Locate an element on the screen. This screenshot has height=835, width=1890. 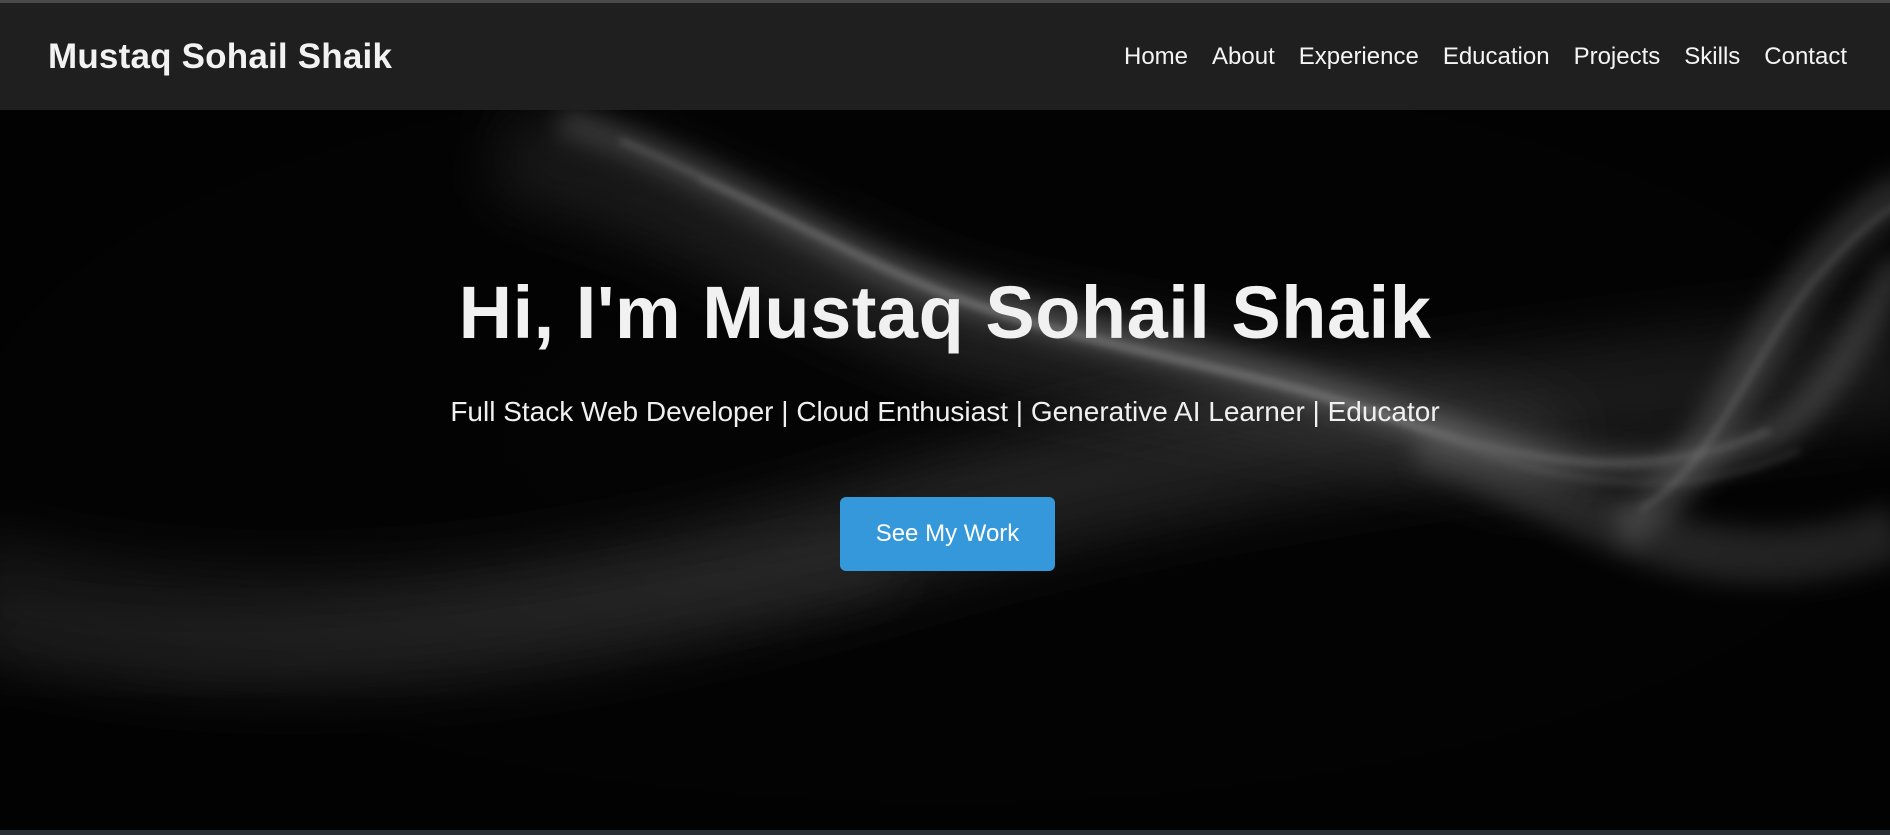
see-my-work-button: See My Work is located at coordinates (947, 534).